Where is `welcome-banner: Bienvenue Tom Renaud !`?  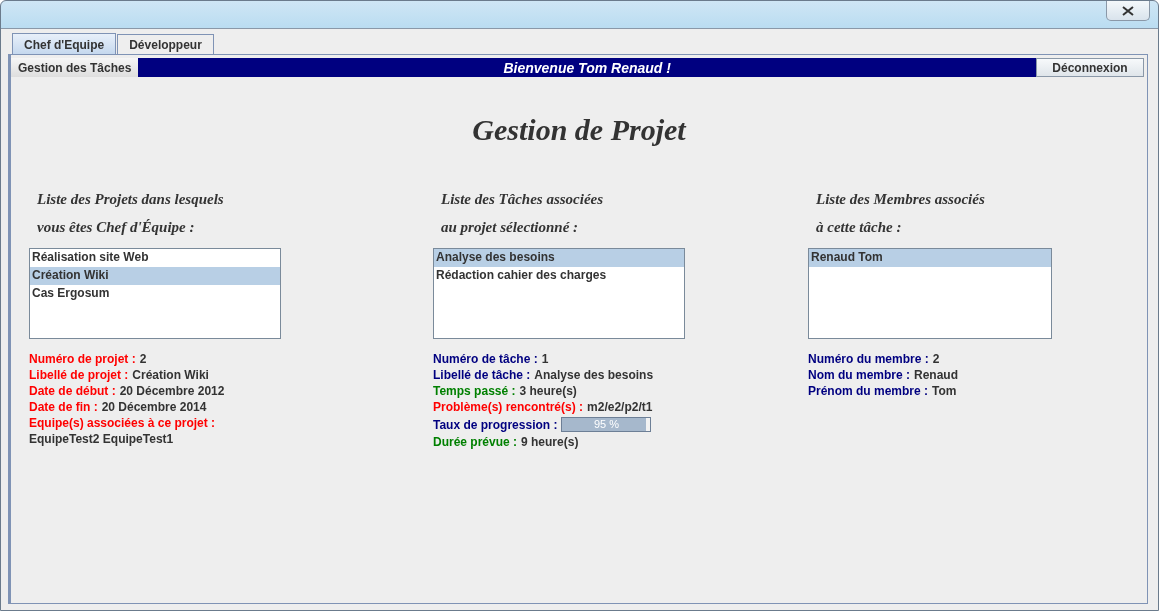 welcome-banner: Bienvenue Tom Renaud ! is located at coordinates (587, 67).